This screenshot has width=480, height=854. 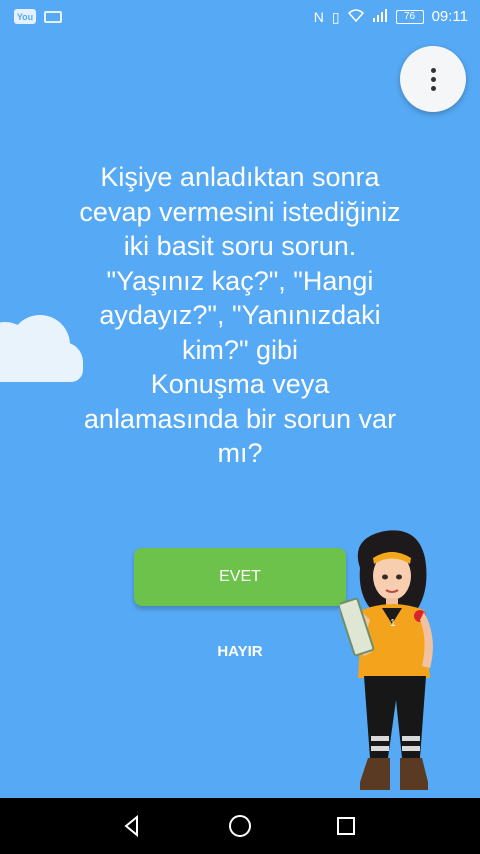 What do you see at coordinates (240, 211) in the screenshot?
I see `question-line: cevap vermesini istediğiniz` at bounding box center [240, 211].